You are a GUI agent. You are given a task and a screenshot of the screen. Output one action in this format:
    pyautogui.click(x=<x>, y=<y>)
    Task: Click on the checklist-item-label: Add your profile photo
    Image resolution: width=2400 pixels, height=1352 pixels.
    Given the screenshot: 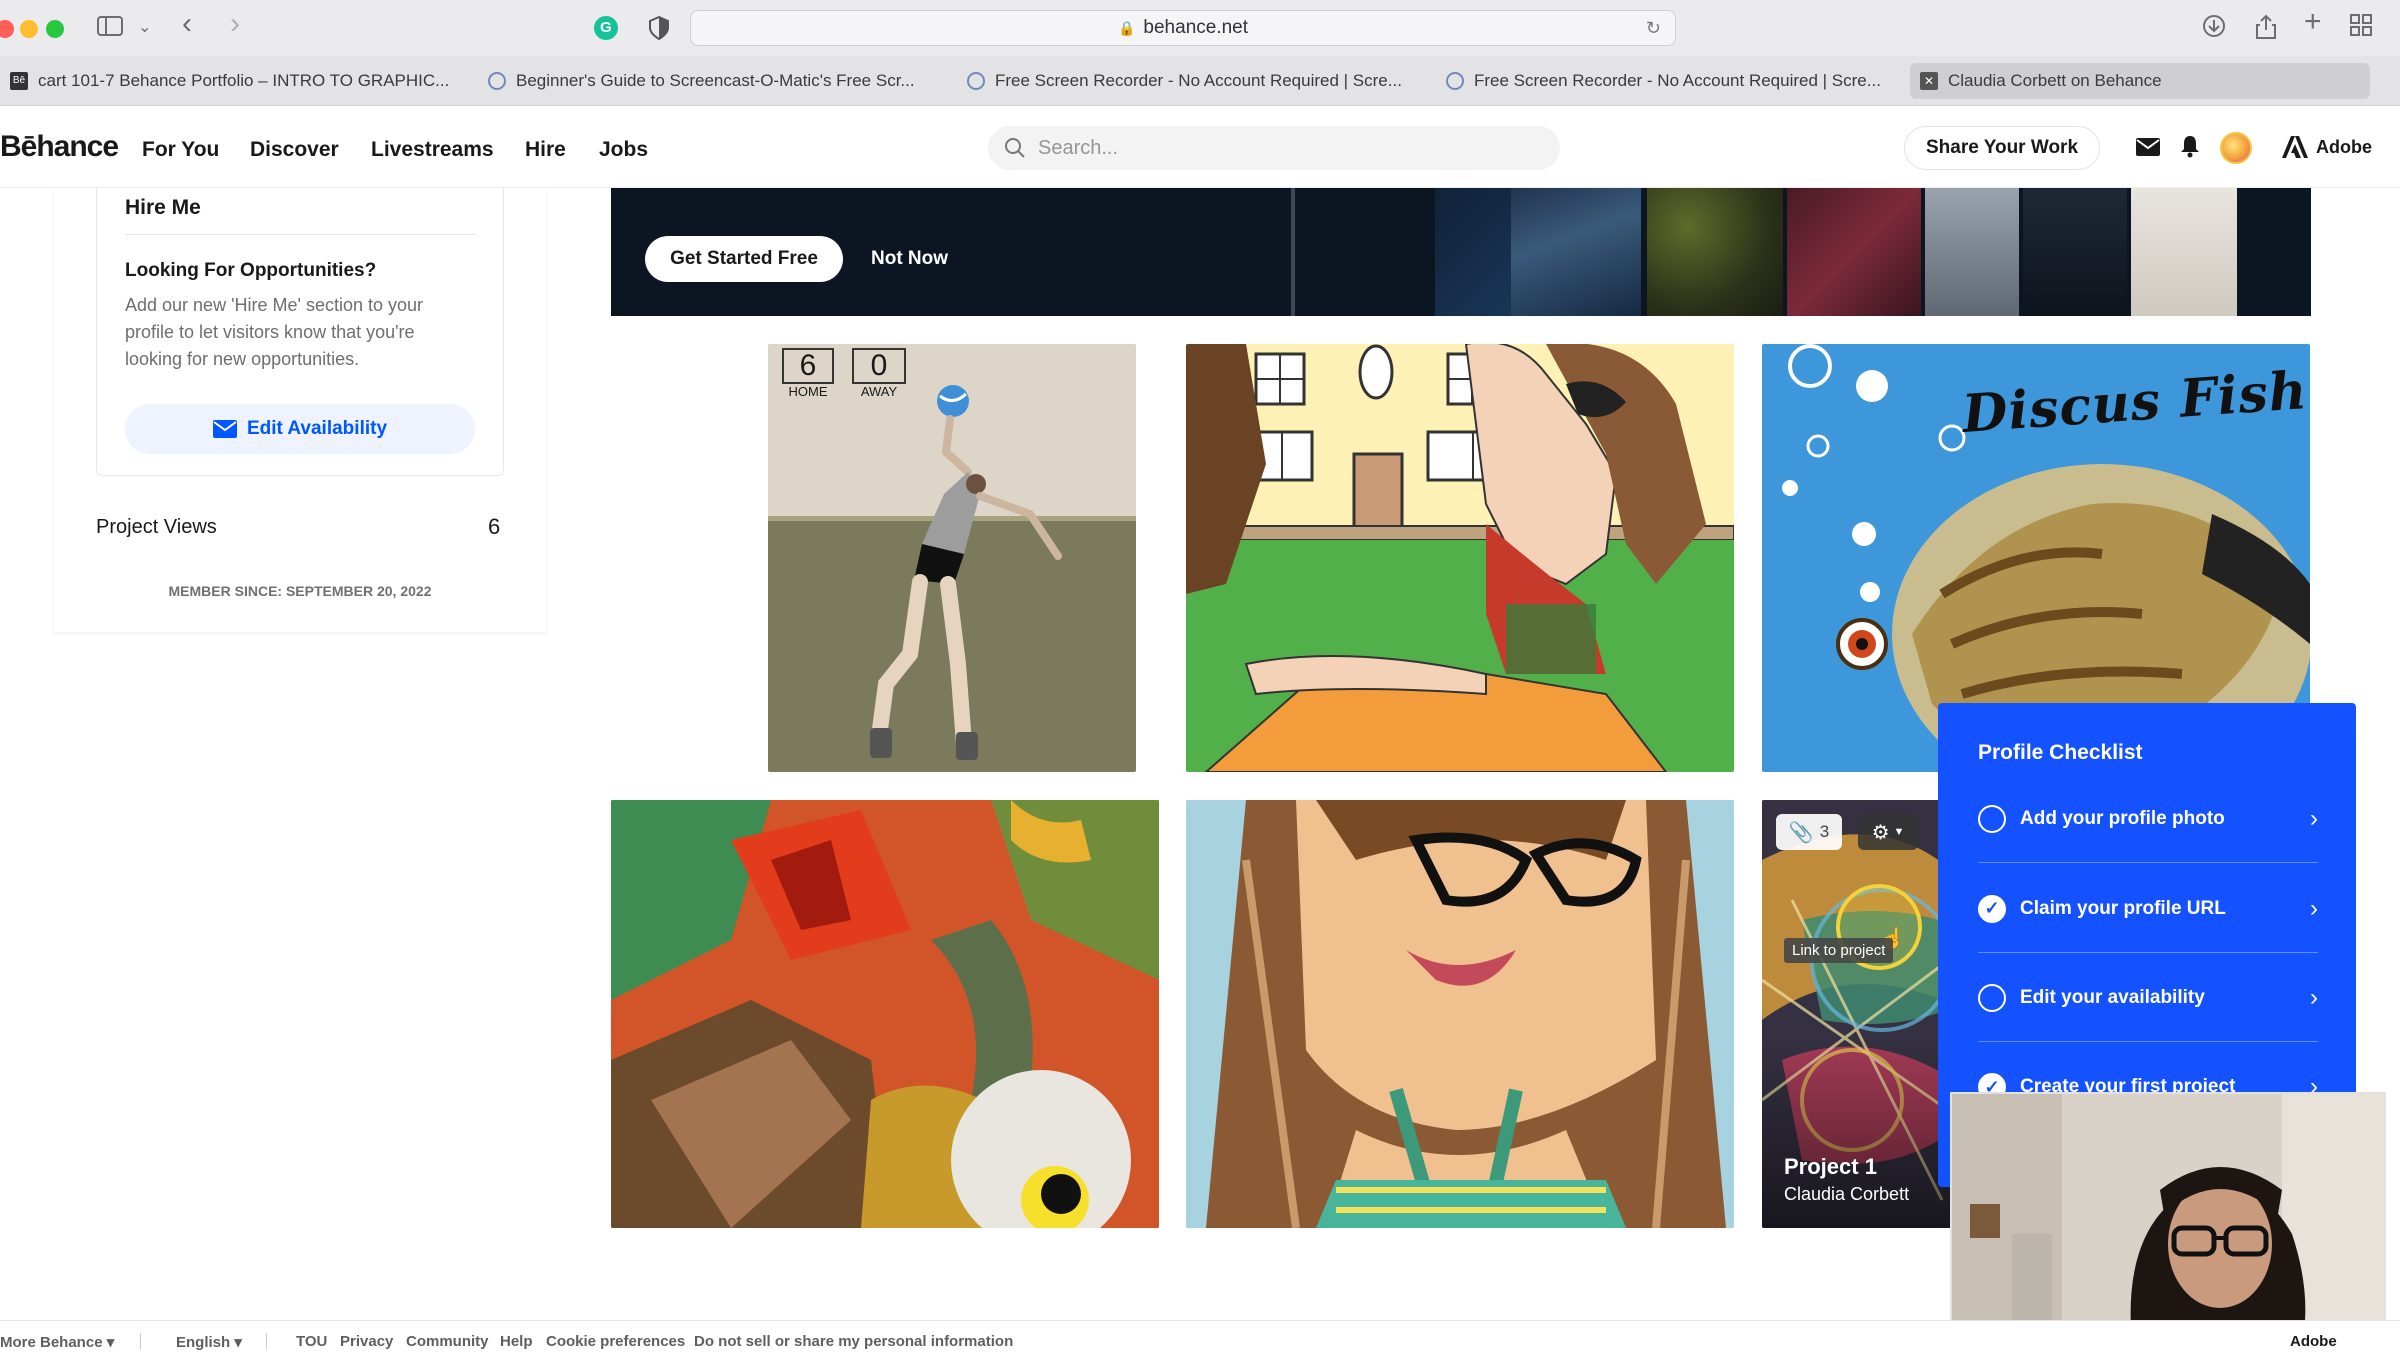 What is the action you would take?
    pyautogui.click(x=2122, y=818)
    